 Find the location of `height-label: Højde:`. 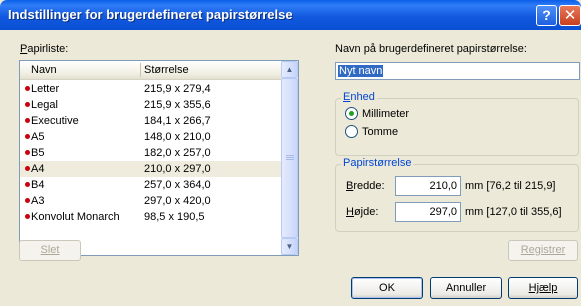

height-label: Højde: is located at coordinates (362, 212).